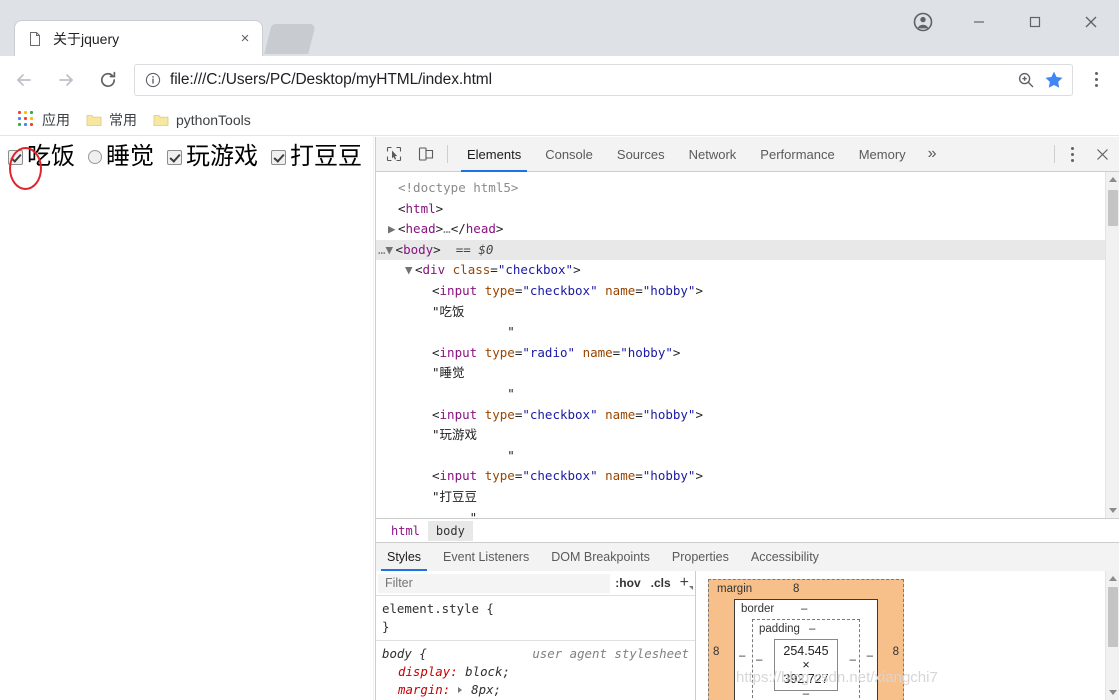 This screenshot has height=700, width=1119. I want to click on forward-arrow-icon, so click(66, 80).